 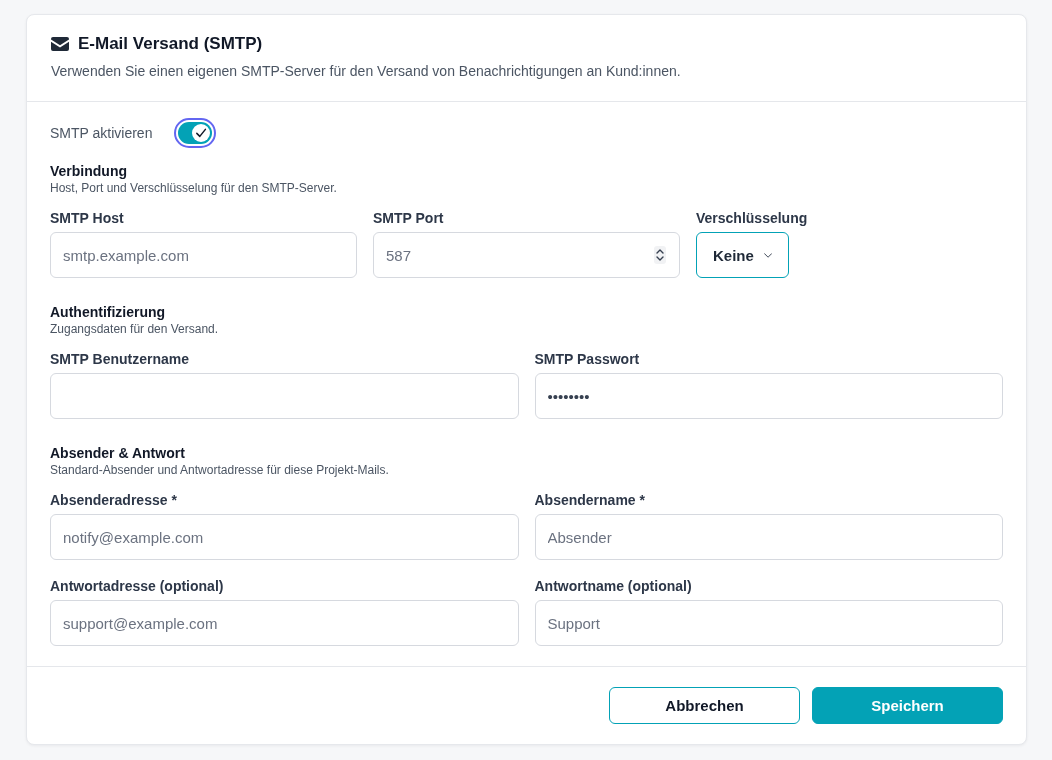 What do you see at coordinates (526, 255) in the screenshot?
I see `number-field: 587` at bounding box center [526, 255].